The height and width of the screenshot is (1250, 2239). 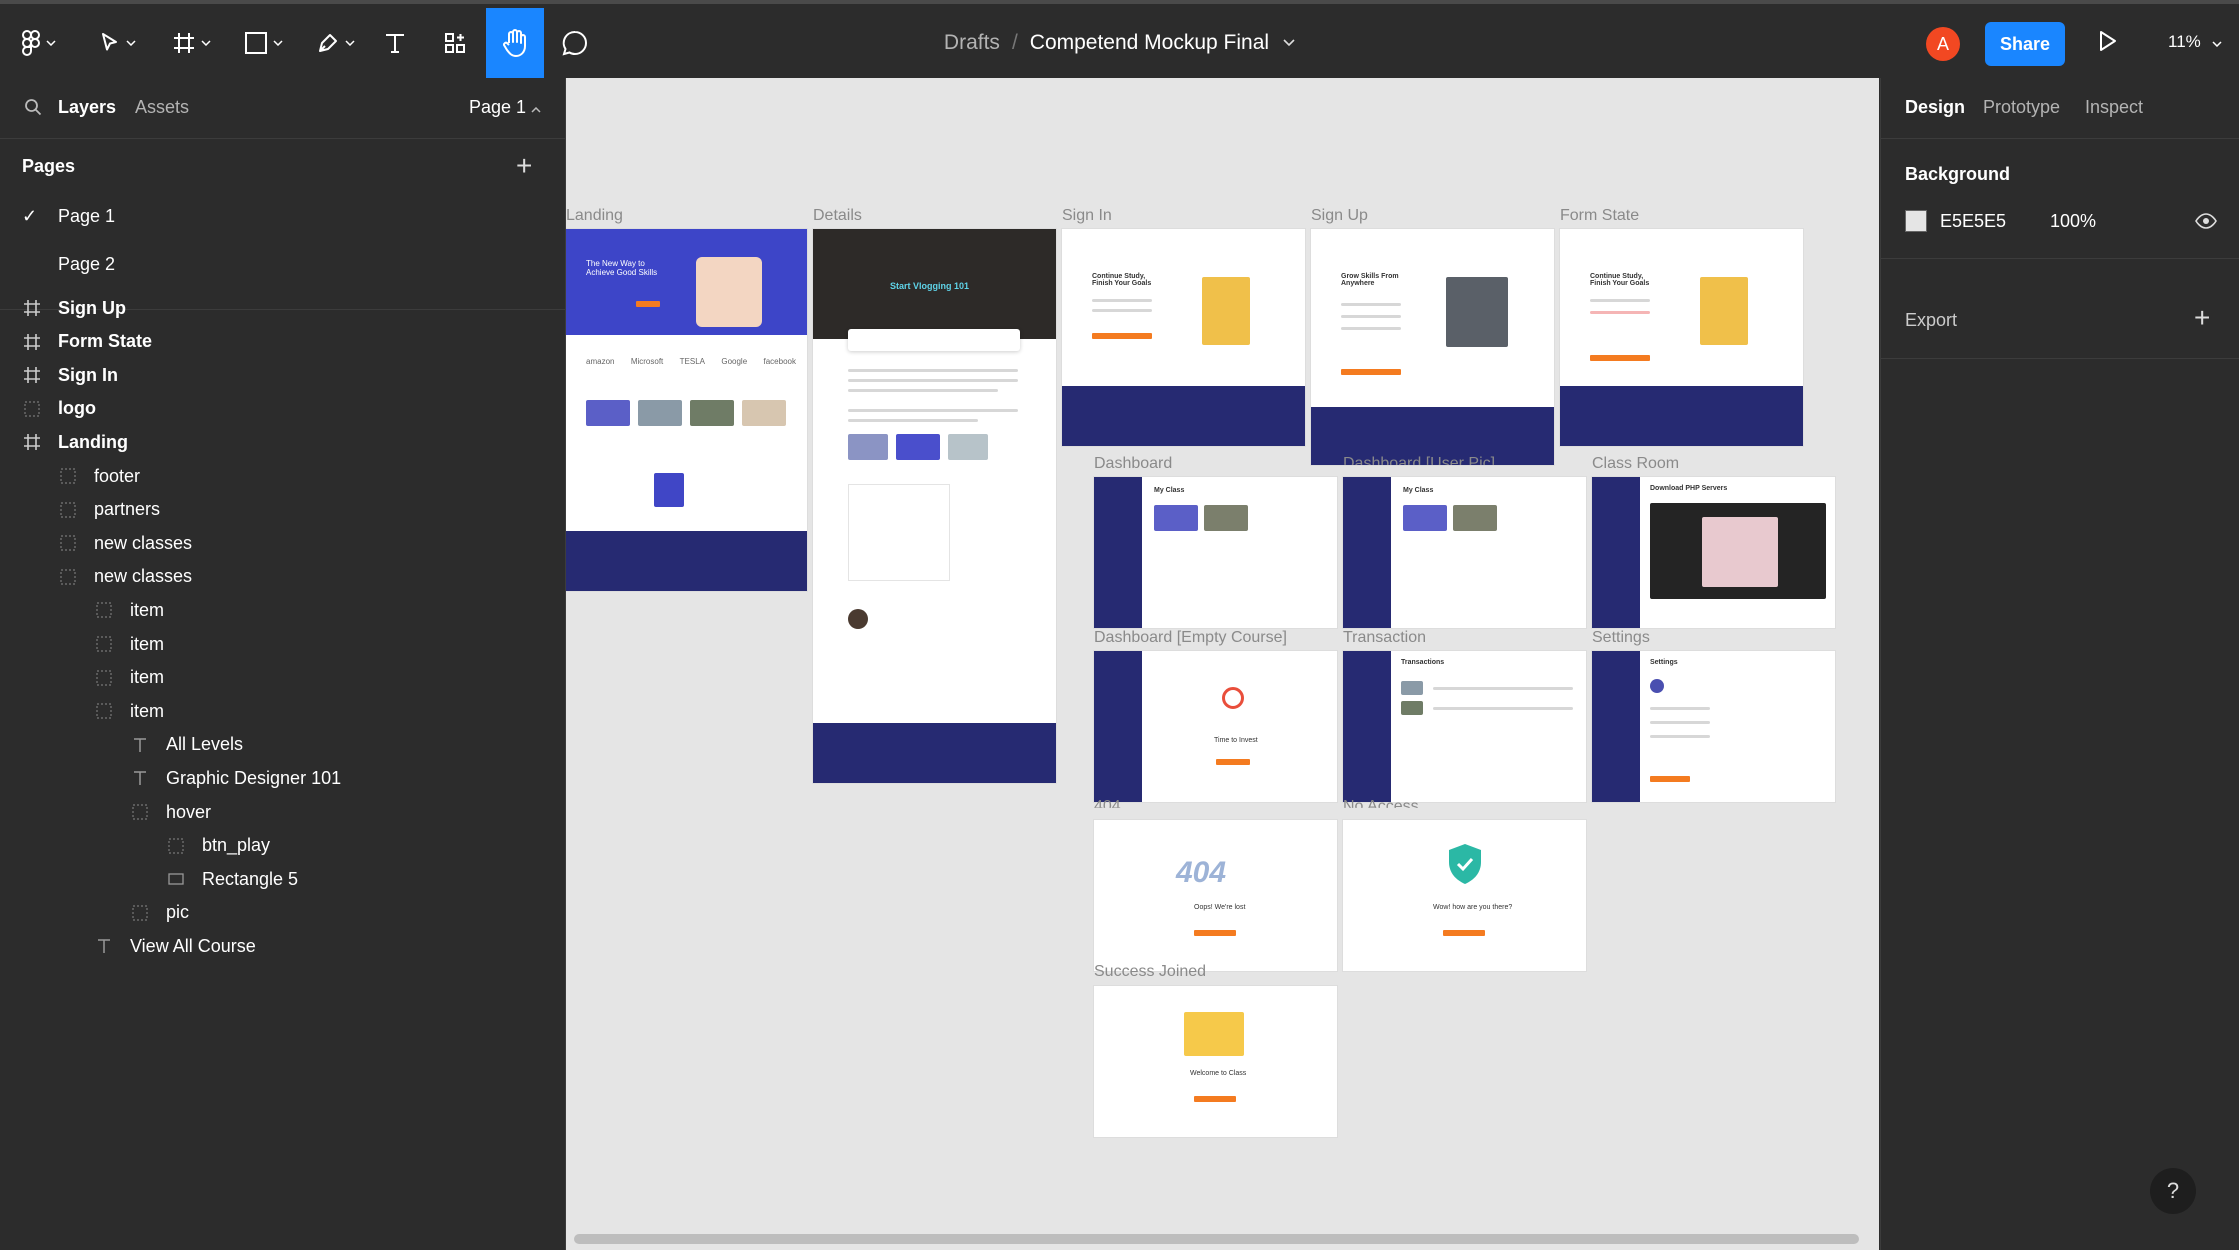 What do you see at coordinates (2114, 107) in the screenshot?
I see `tab-inspect: Inspect` at bounding box center [2114, 107].